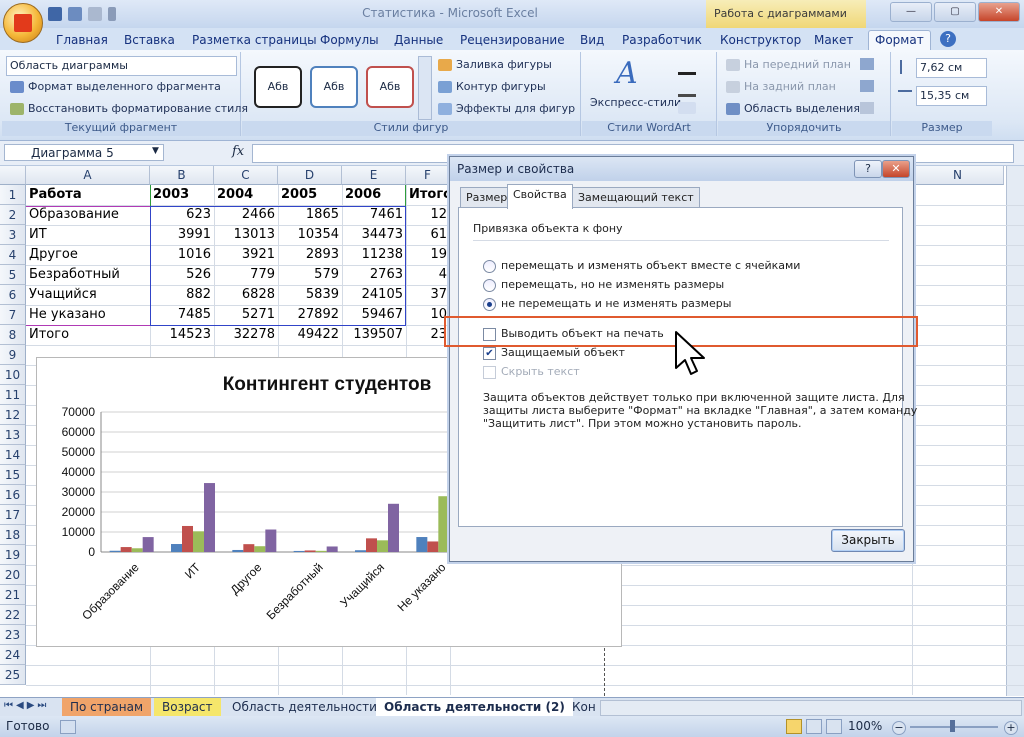 This screenshot has width=1024, height=737. I want to click on zoom-level: 100%, so click(865, 726).